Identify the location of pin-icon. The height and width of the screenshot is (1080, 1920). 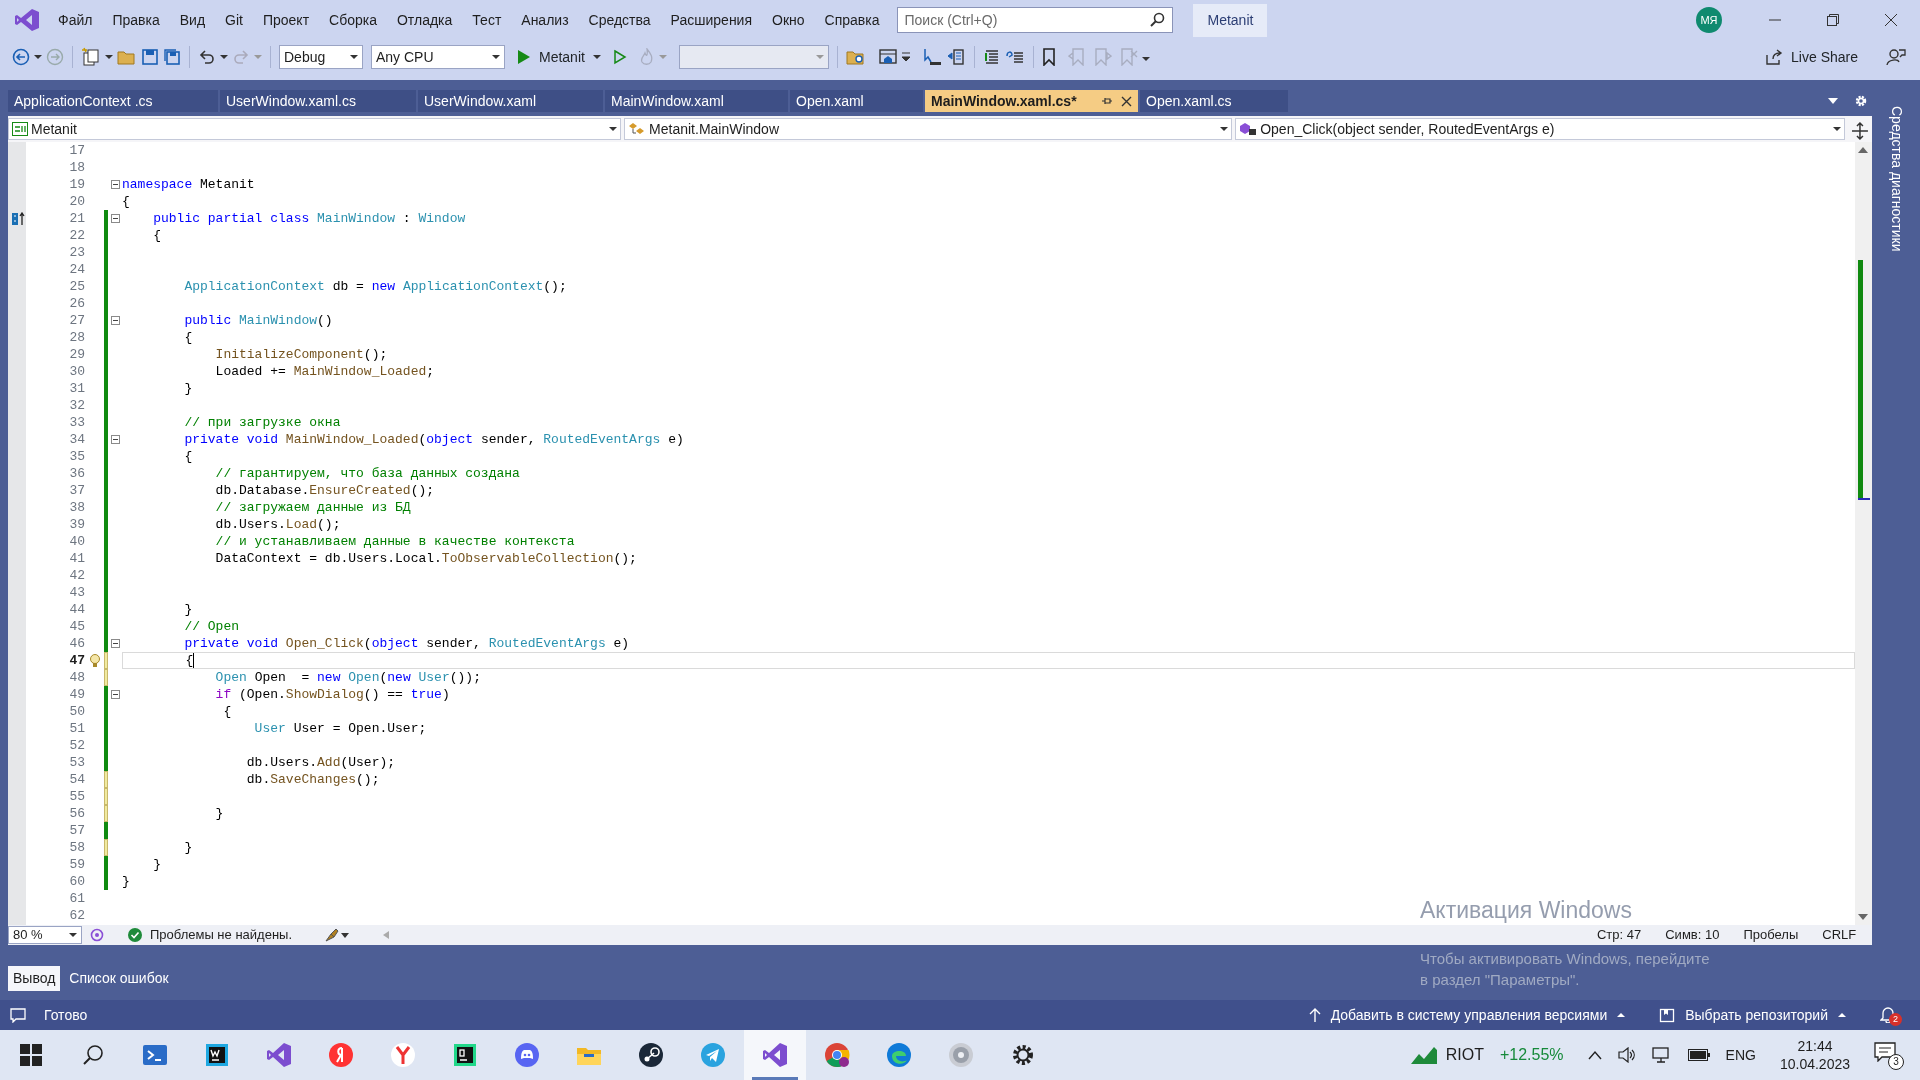
(1107, 101).